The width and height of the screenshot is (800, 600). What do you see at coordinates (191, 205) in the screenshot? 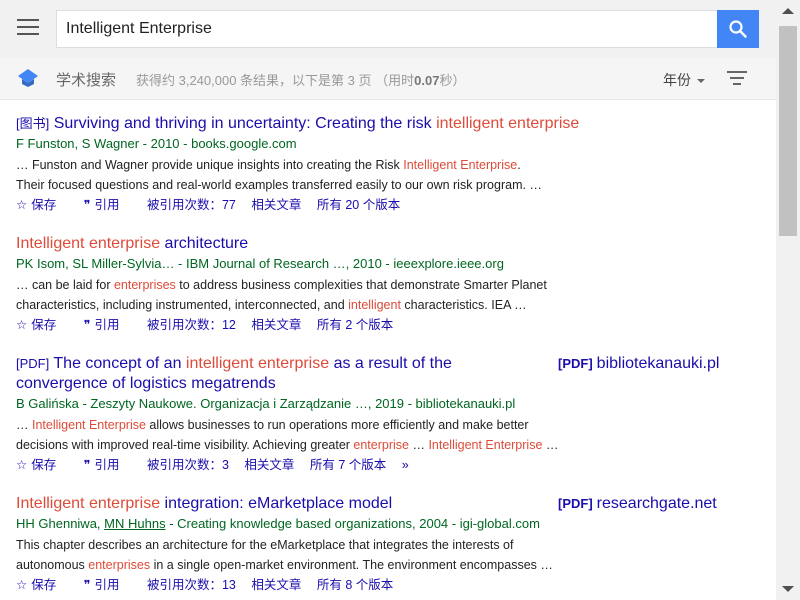
I see `cited-by-link: 被引用次数：77` at bounding box center [191, 205].